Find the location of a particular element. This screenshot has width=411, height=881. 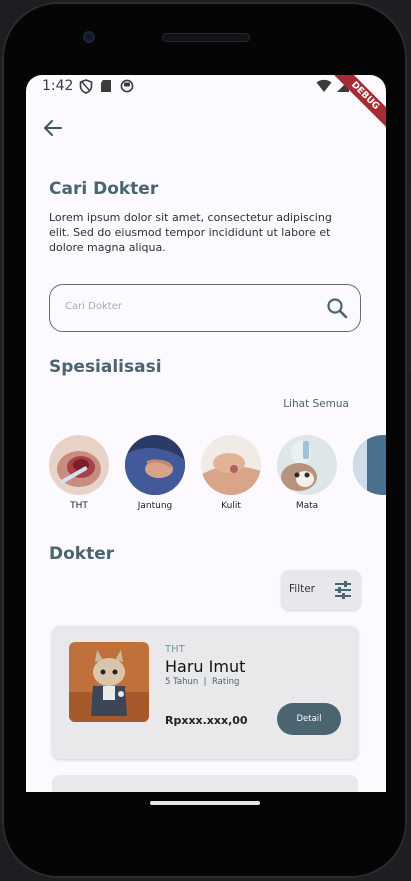

doctor-experience: 5 Tahun is located at coordinates (182, 682).